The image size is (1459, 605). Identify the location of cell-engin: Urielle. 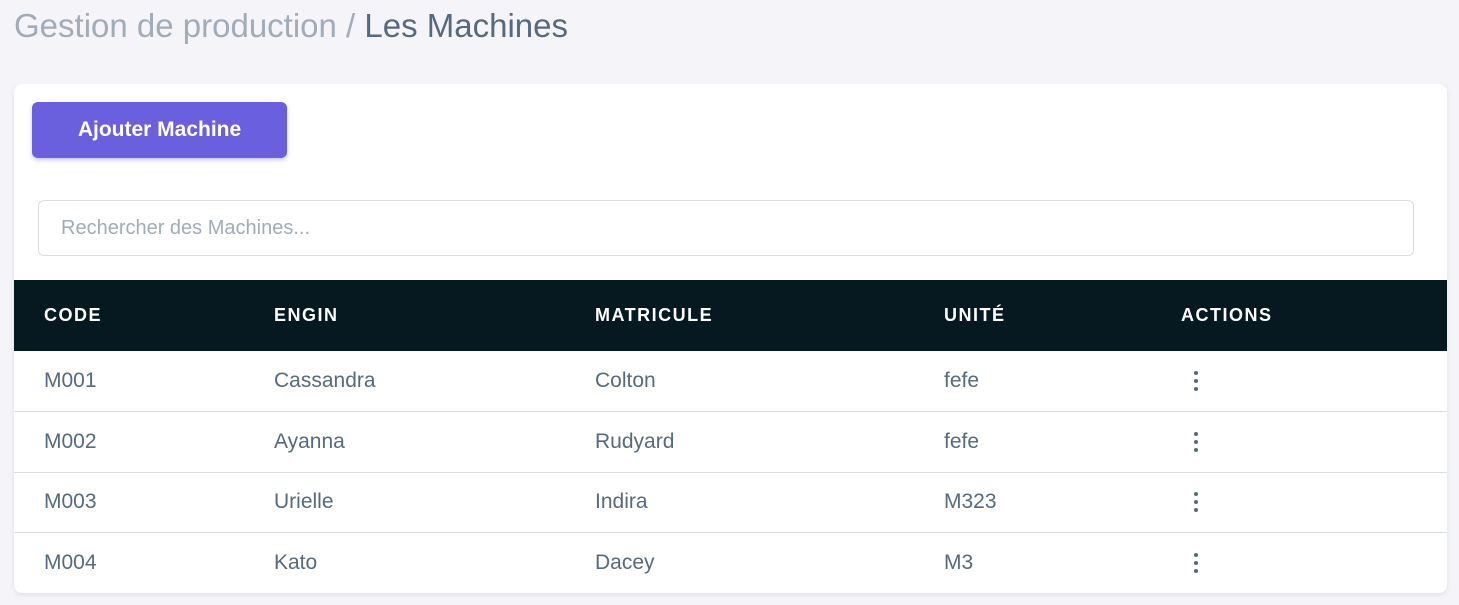
(304, 502).